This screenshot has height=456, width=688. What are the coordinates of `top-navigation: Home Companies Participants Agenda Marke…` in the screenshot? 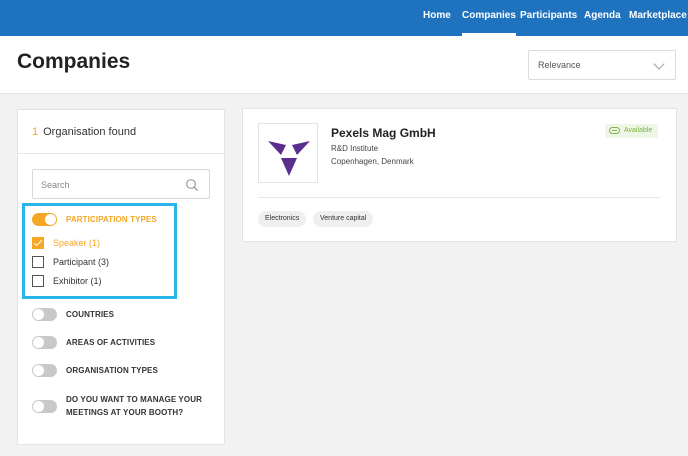 It's located at (344, 18).